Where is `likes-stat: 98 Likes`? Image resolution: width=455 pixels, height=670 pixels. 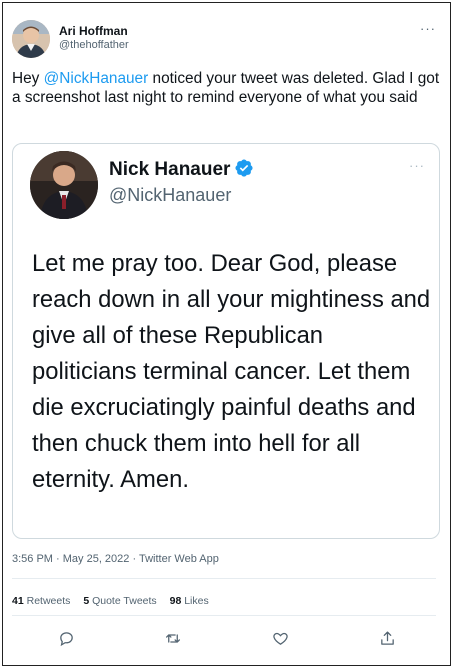
likes-stat: 98 Likes is located at coordinates (189, 601).